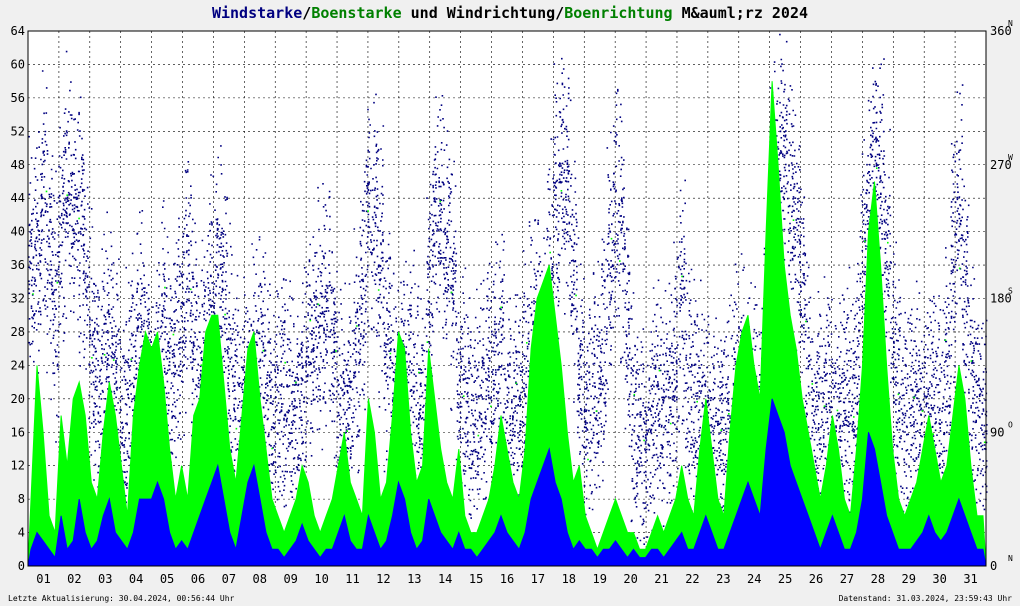 This screenshot has height=606, width=1020. What do you see at coordinates (229, 579) in the screenshot?
I see `x-tick-label-07: 07` at bounding box center [229, 579].